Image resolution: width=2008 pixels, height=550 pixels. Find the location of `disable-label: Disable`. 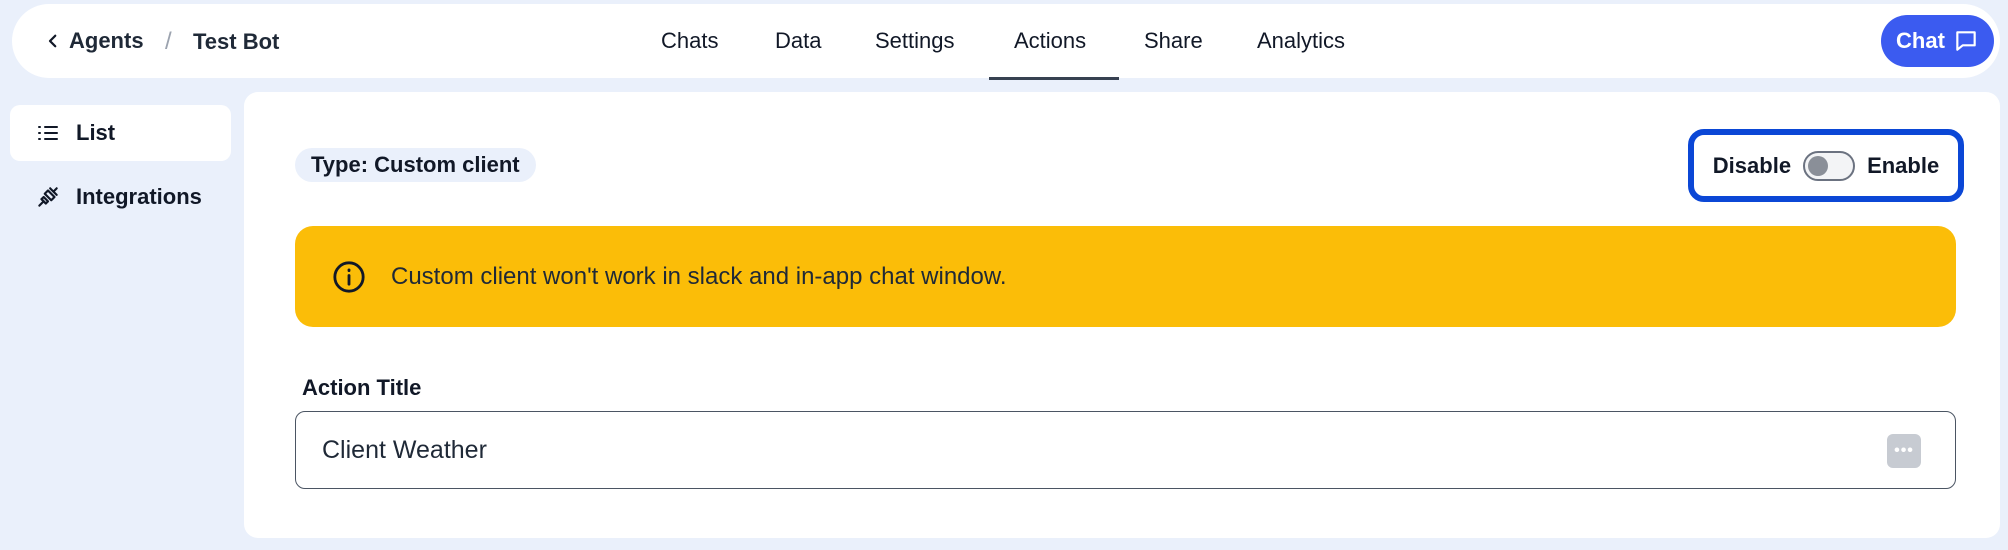

disable-label: Disable is located at coordinates (1752, 165).